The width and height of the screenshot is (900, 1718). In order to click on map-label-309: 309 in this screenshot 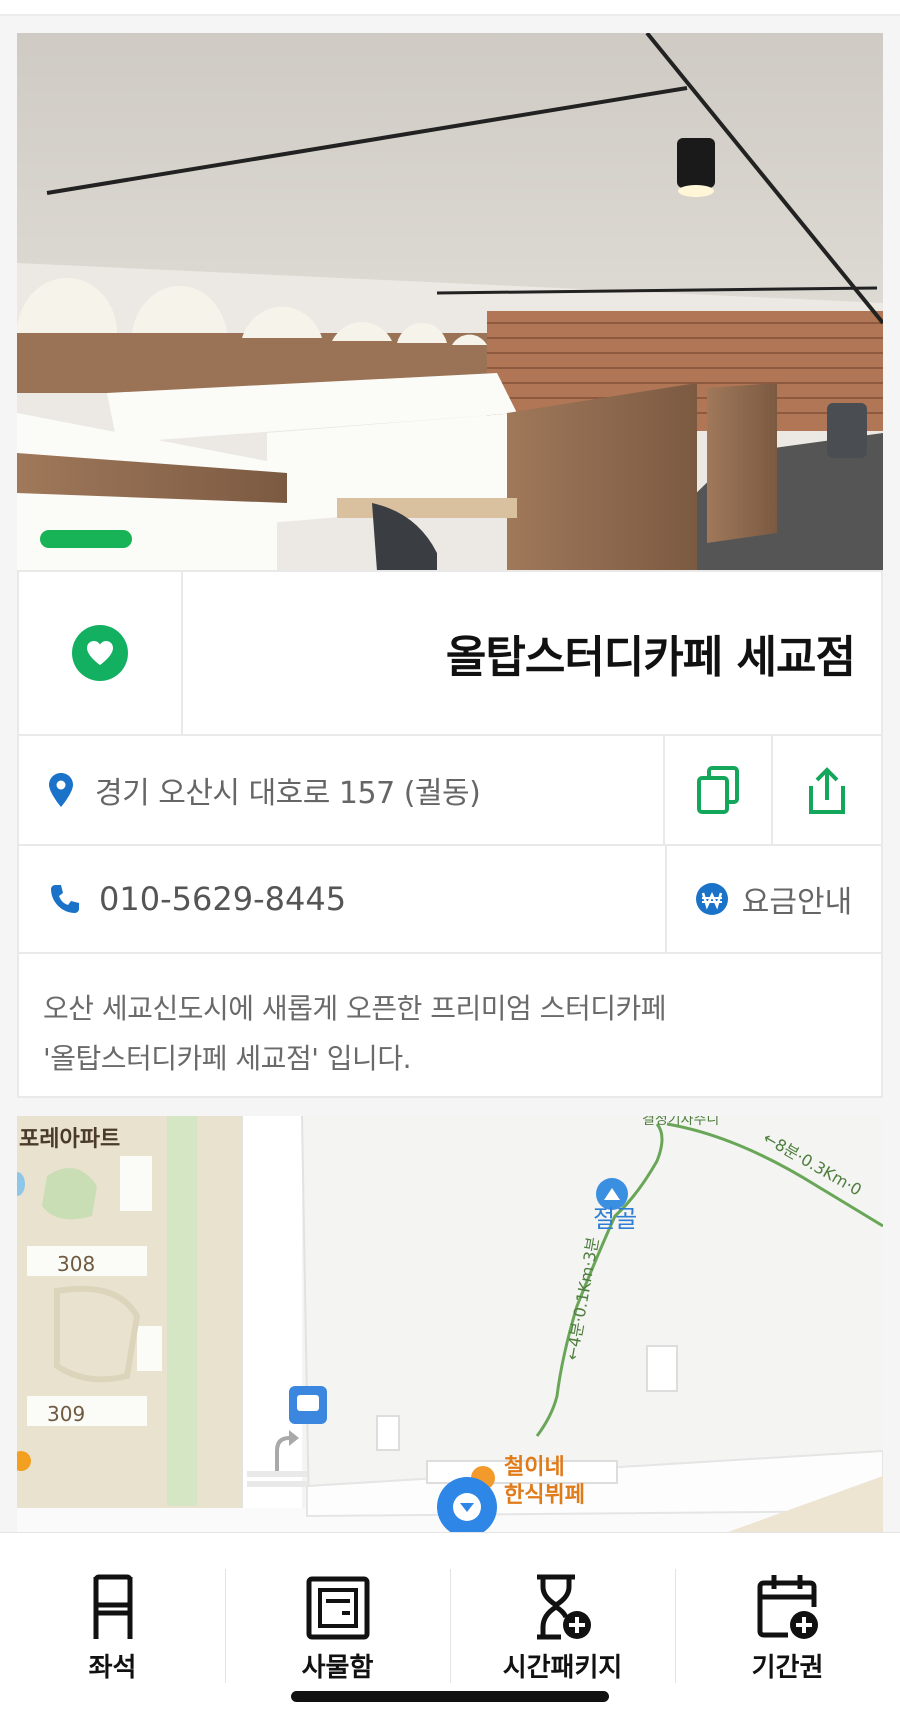, I will do `click(66, 1414)`.